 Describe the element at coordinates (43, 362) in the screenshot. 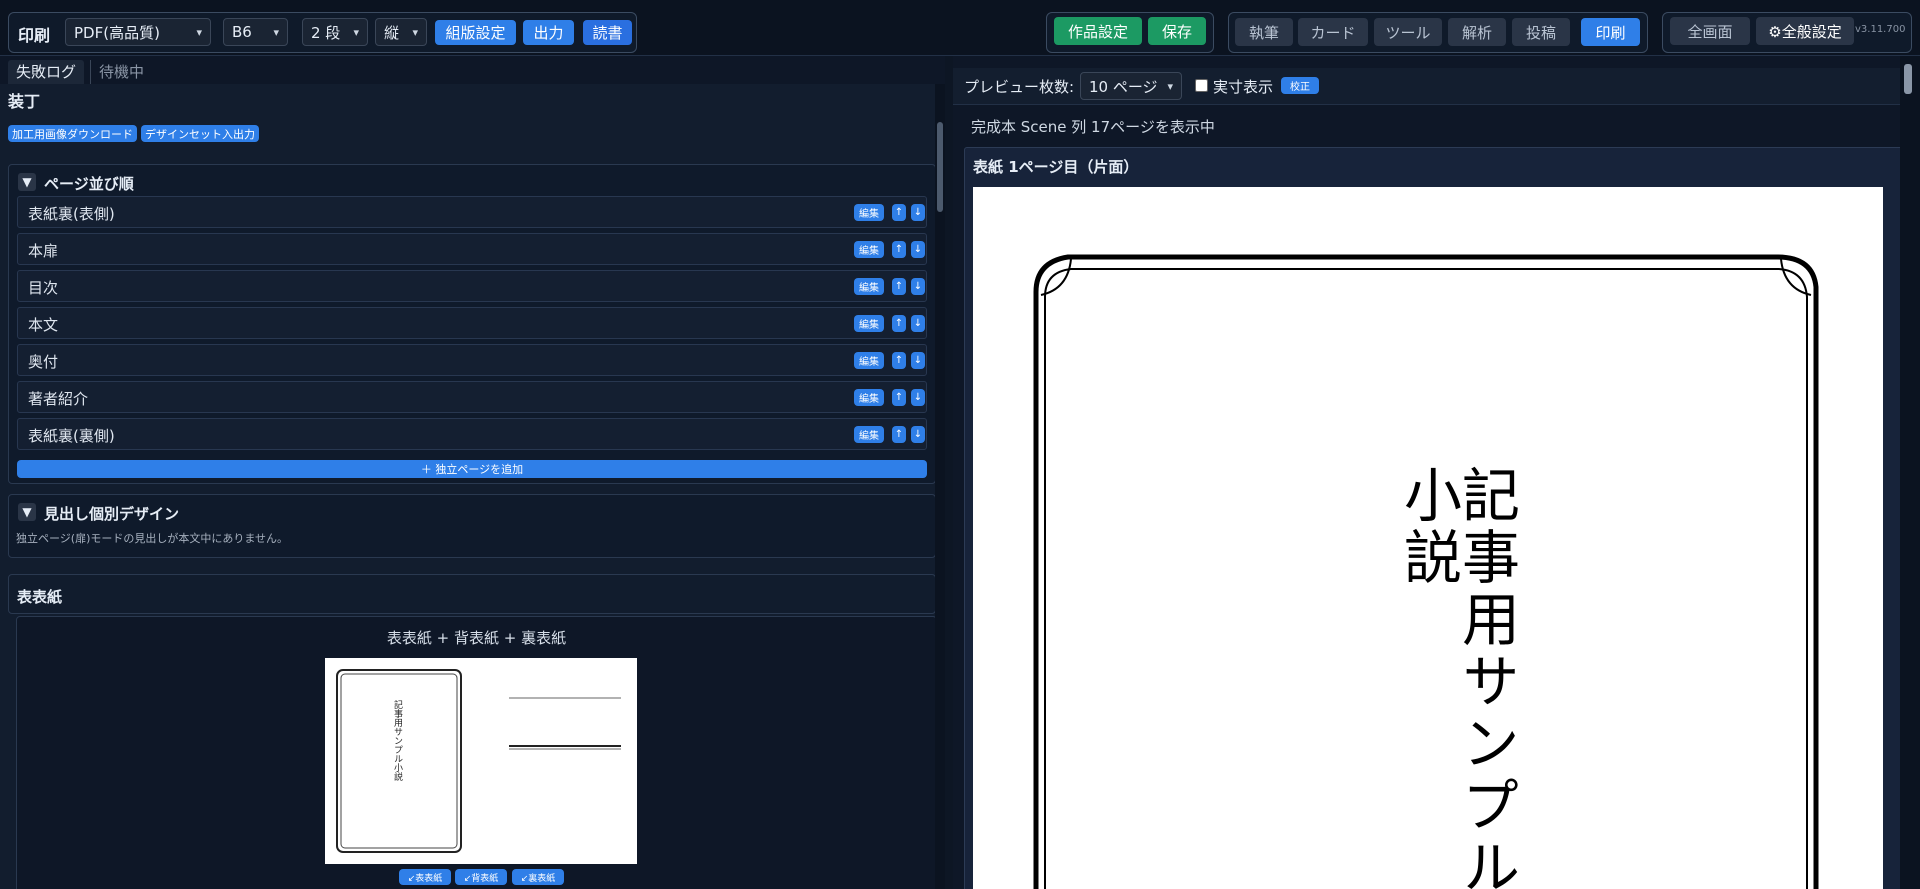

I see `page-order-row-label: 奥付` at that location.